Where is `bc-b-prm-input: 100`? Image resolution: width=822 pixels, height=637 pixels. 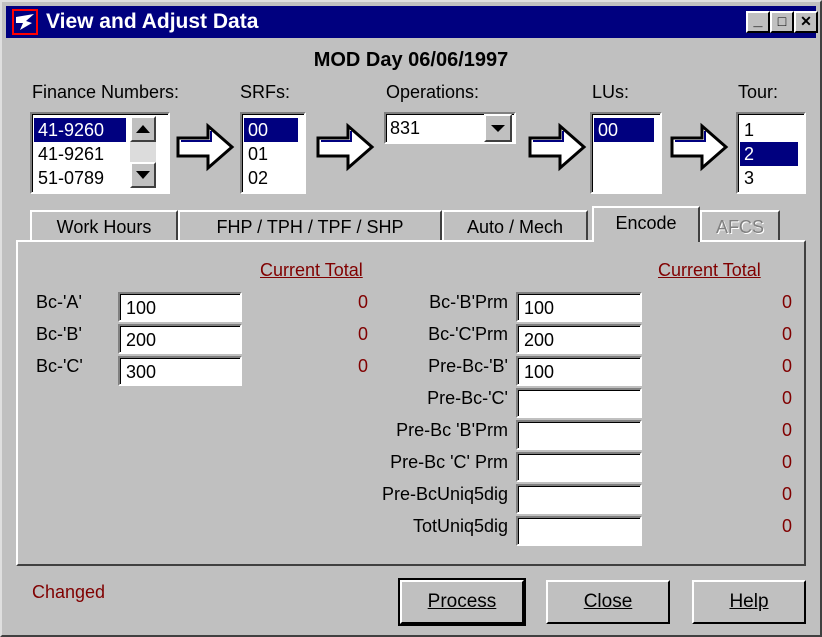 bc-b-prm-input: 100 is located at coordinates (579, 307).